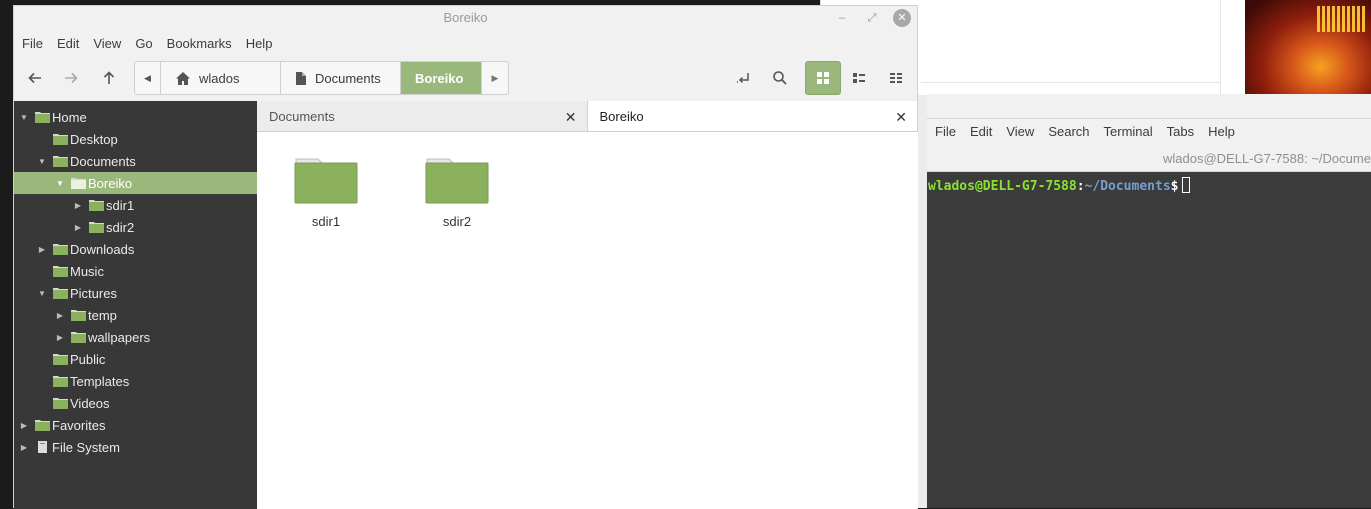  Describe the element at coordinates (221, 78) in the screenshot. I see `breadcrumb-home: wlados` at that location.